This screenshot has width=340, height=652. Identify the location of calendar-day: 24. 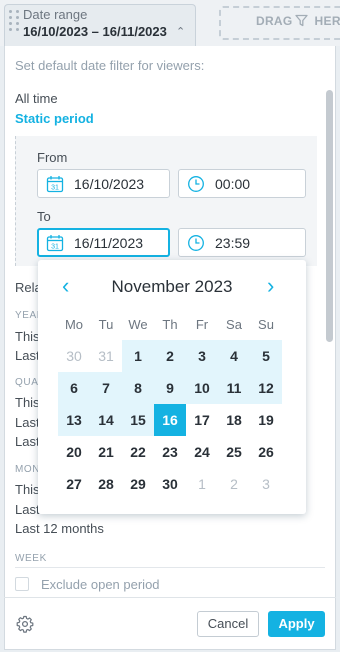
(202, 452).